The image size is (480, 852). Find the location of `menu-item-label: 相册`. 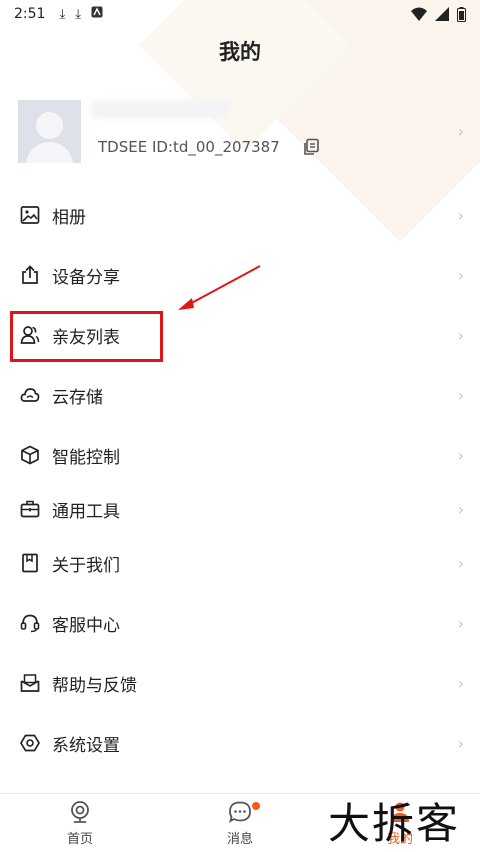

menu-item-label: 相册 is located at coordinates (69, 217).